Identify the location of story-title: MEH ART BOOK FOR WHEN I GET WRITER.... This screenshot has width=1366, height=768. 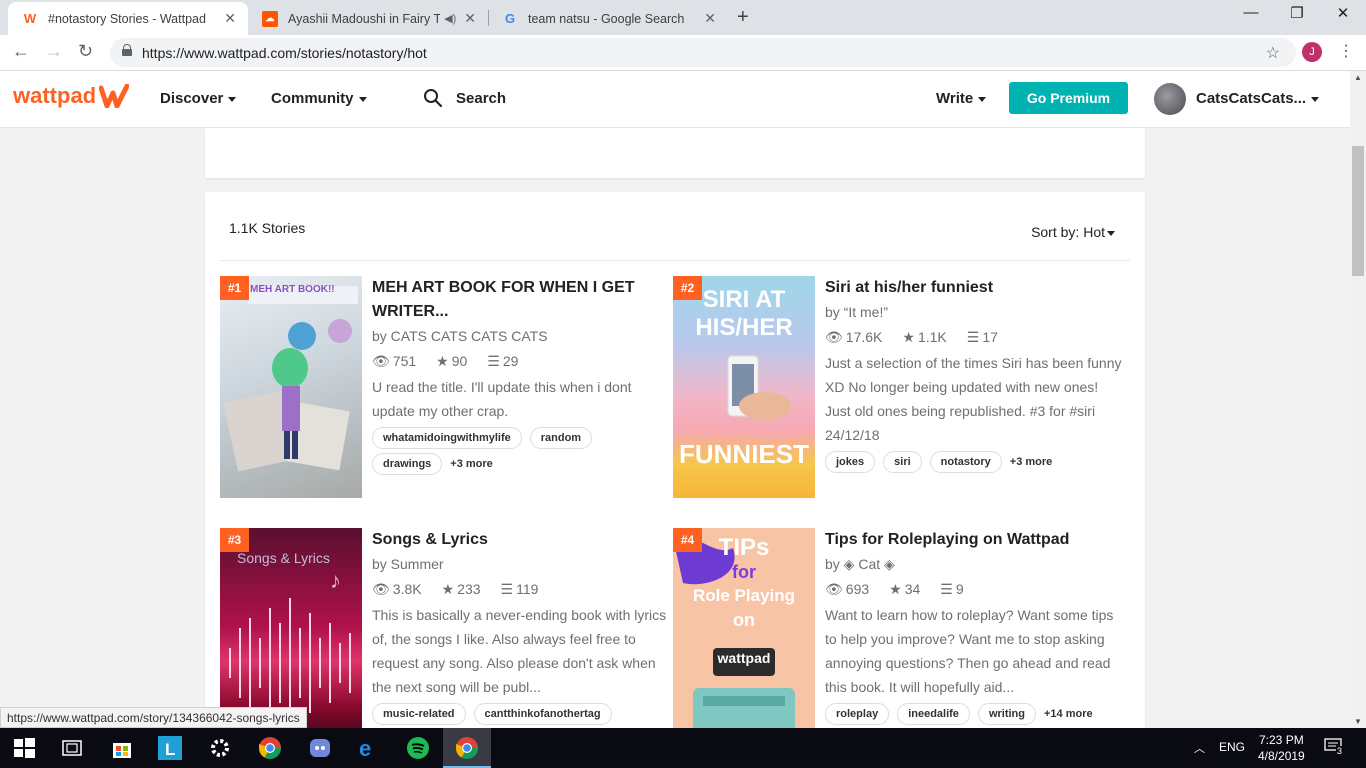
(522, 300).